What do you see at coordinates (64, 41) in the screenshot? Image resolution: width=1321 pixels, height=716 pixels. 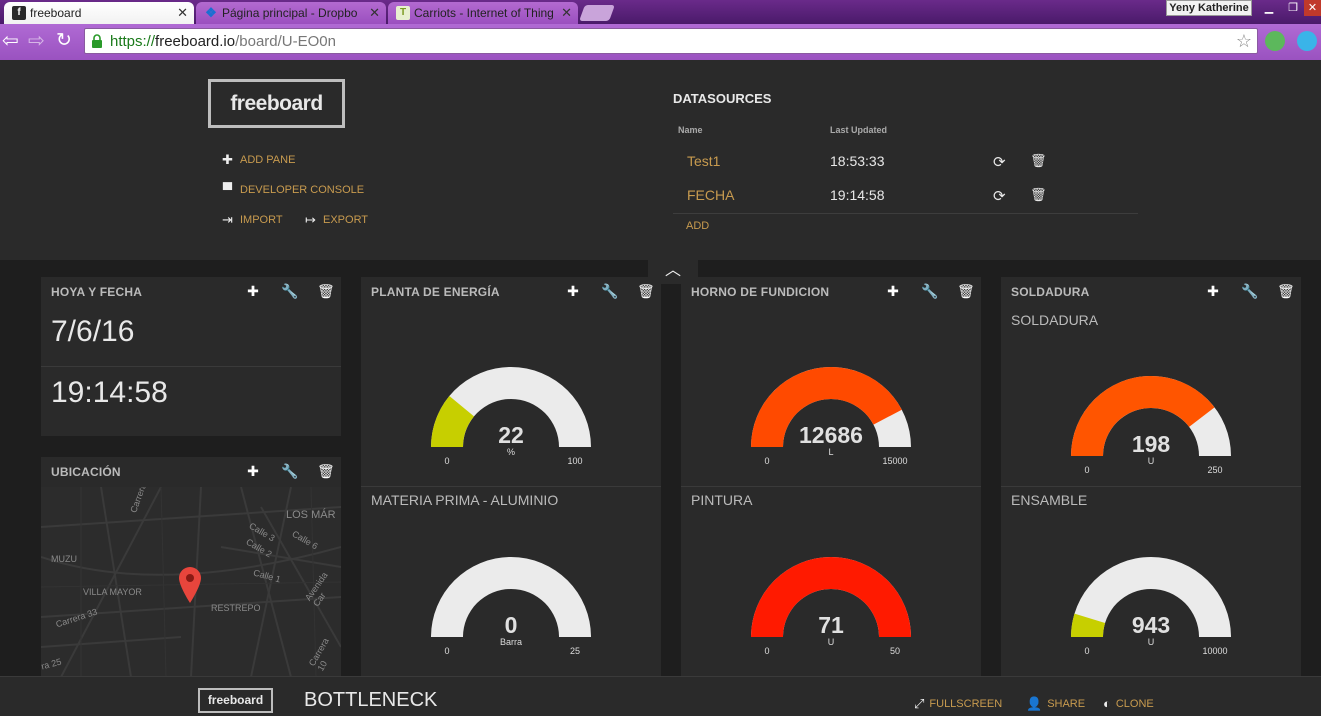 I see `reload-icon: ↻` at bounding box center [64, 41].